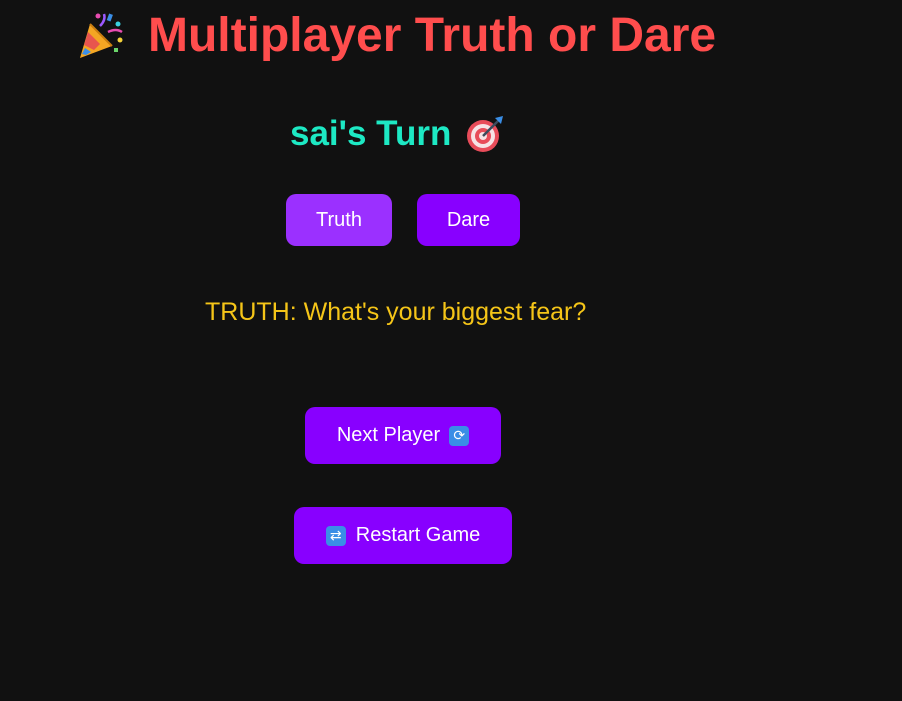 The height and width of the screenshot is (701, 902). What do you see at coordinates (388, 435) in the screenshot?
I see `next-player-label: Next Player` at bounding box center [388, 435].